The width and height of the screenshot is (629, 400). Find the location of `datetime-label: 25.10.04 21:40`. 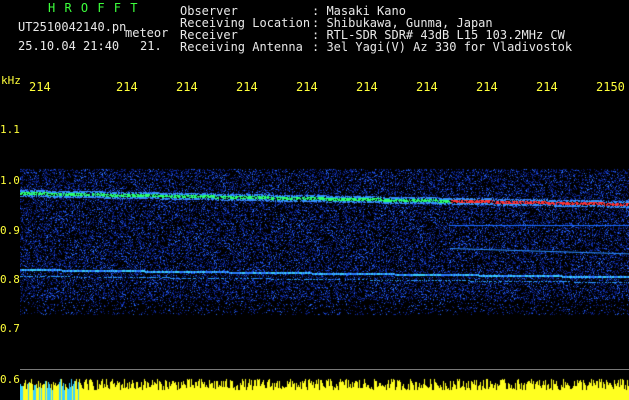

datetime-label: 25.10.04 21:40 is located at coordinates (69, 46).